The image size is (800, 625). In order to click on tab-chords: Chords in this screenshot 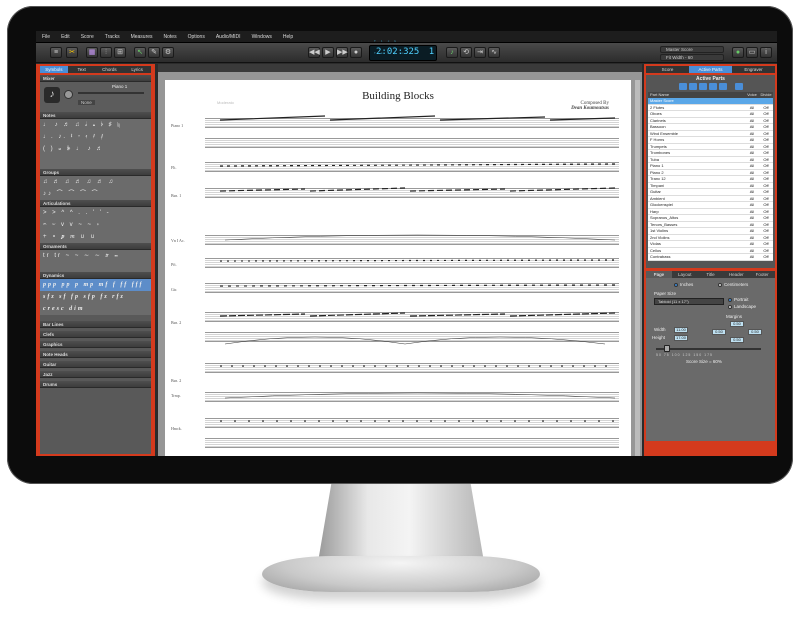, I will do `click(110, 69)`.